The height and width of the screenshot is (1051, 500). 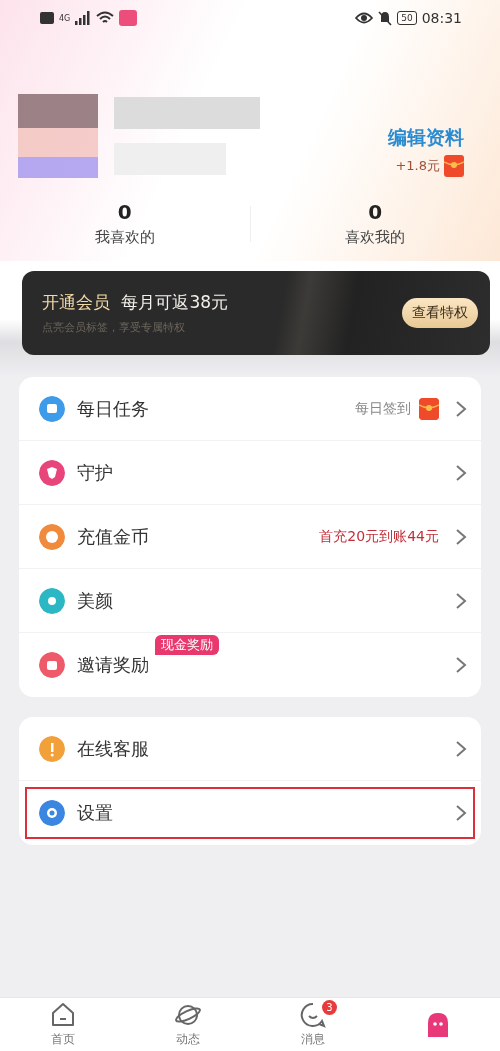 I want to click on reward-amount: +1.8元, so click(x=417, y=166).